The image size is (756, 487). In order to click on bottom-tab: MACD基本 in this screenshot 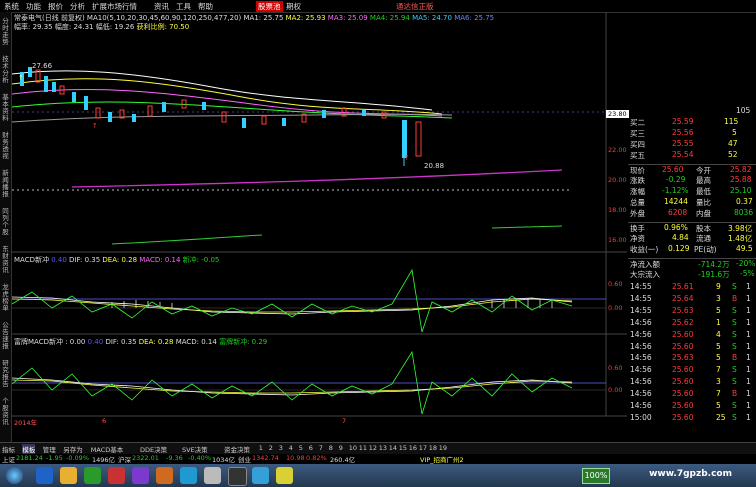, I will do `click(107, 449)`.